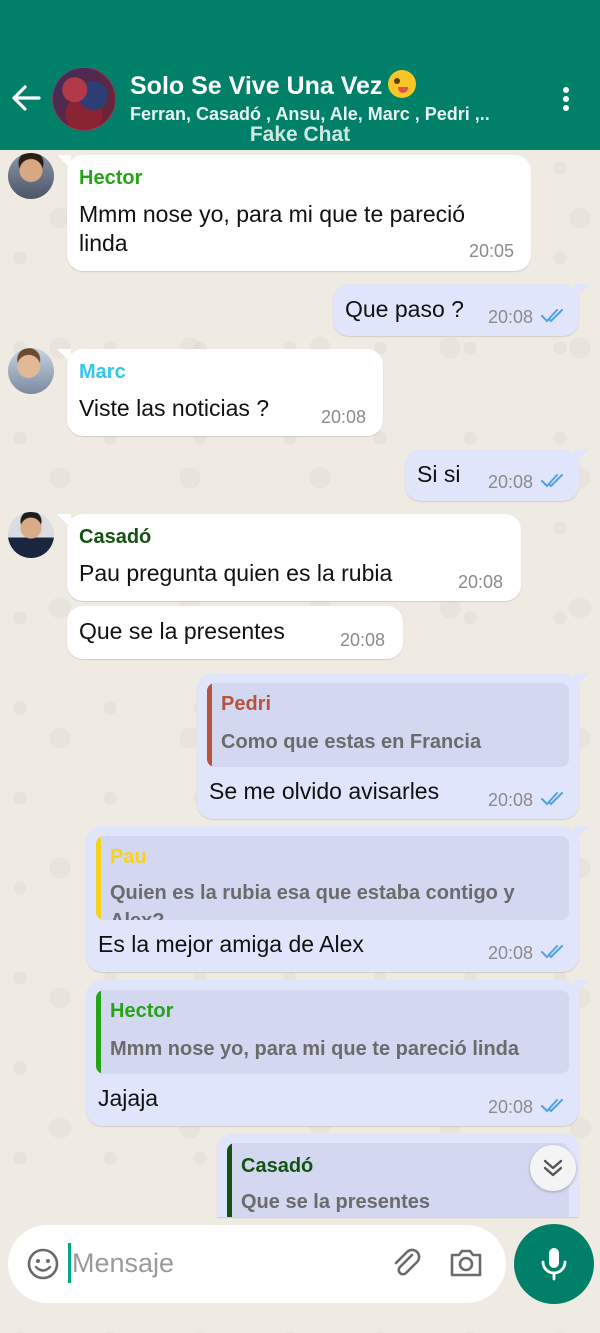  I want to click on message-text: Si si, so click(439, 474).